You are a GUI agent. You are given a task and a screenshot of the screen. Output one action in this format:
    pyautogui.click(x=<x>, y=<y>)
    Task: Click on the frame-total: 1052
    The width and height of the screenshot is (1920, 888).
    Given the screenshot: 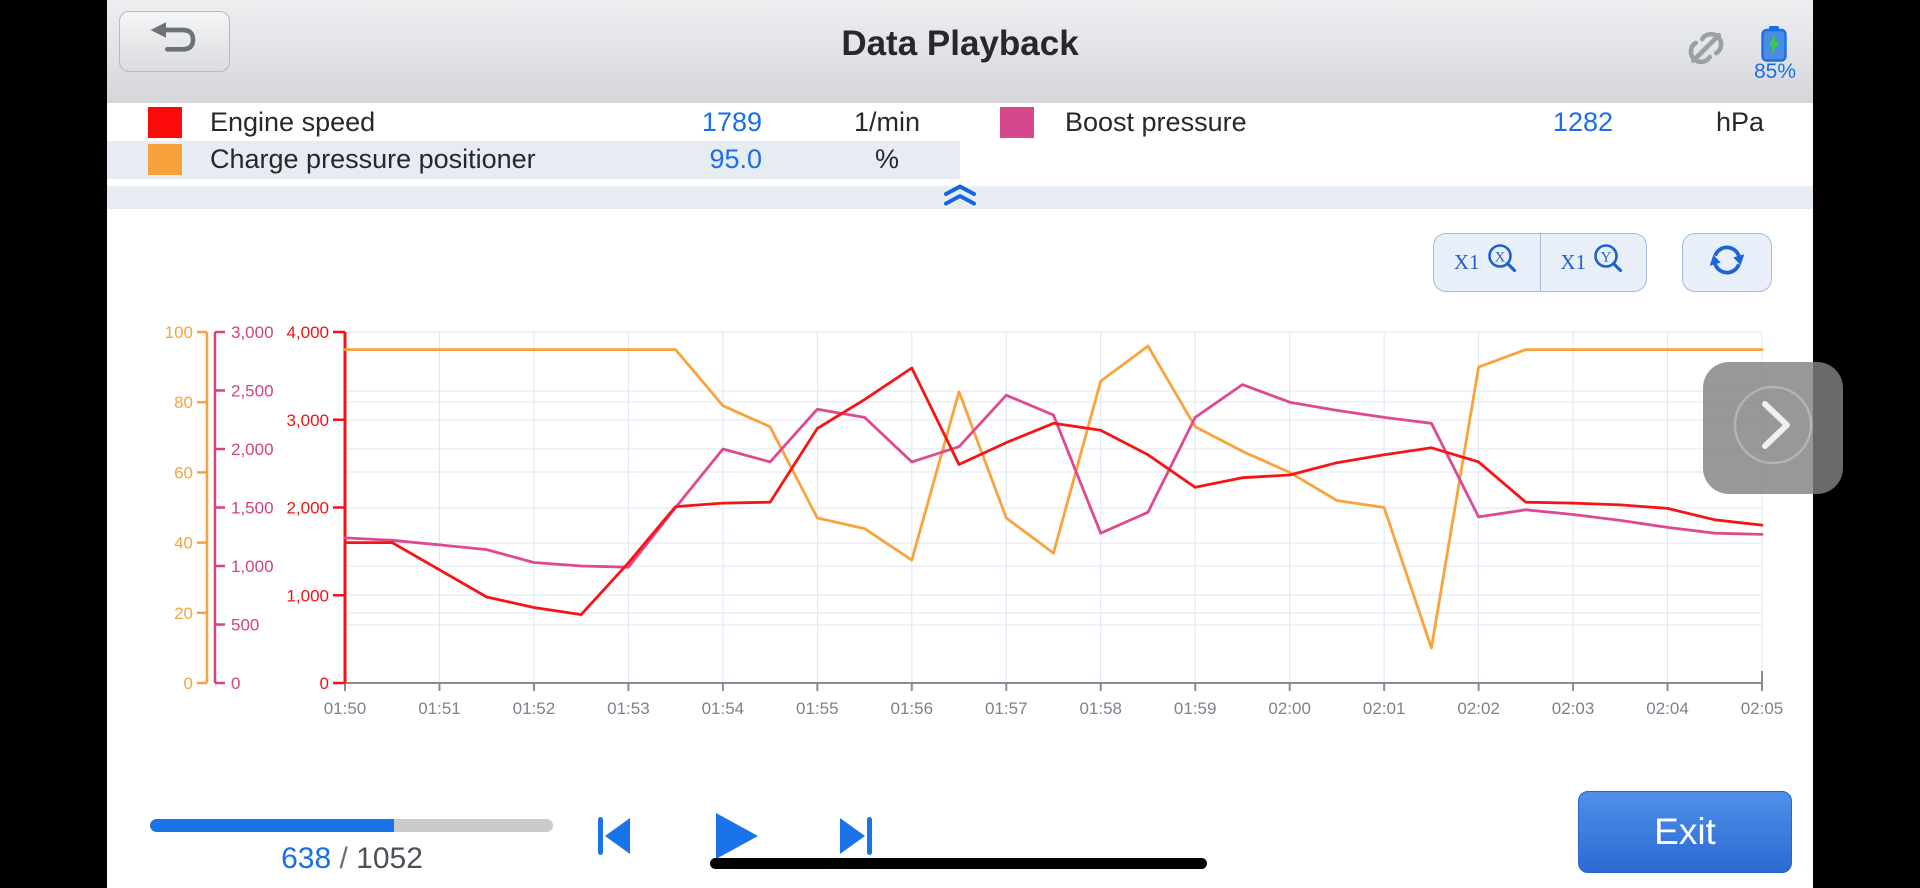 What is the action you would take?
    pyautogui.click(x=389, y=858)
    